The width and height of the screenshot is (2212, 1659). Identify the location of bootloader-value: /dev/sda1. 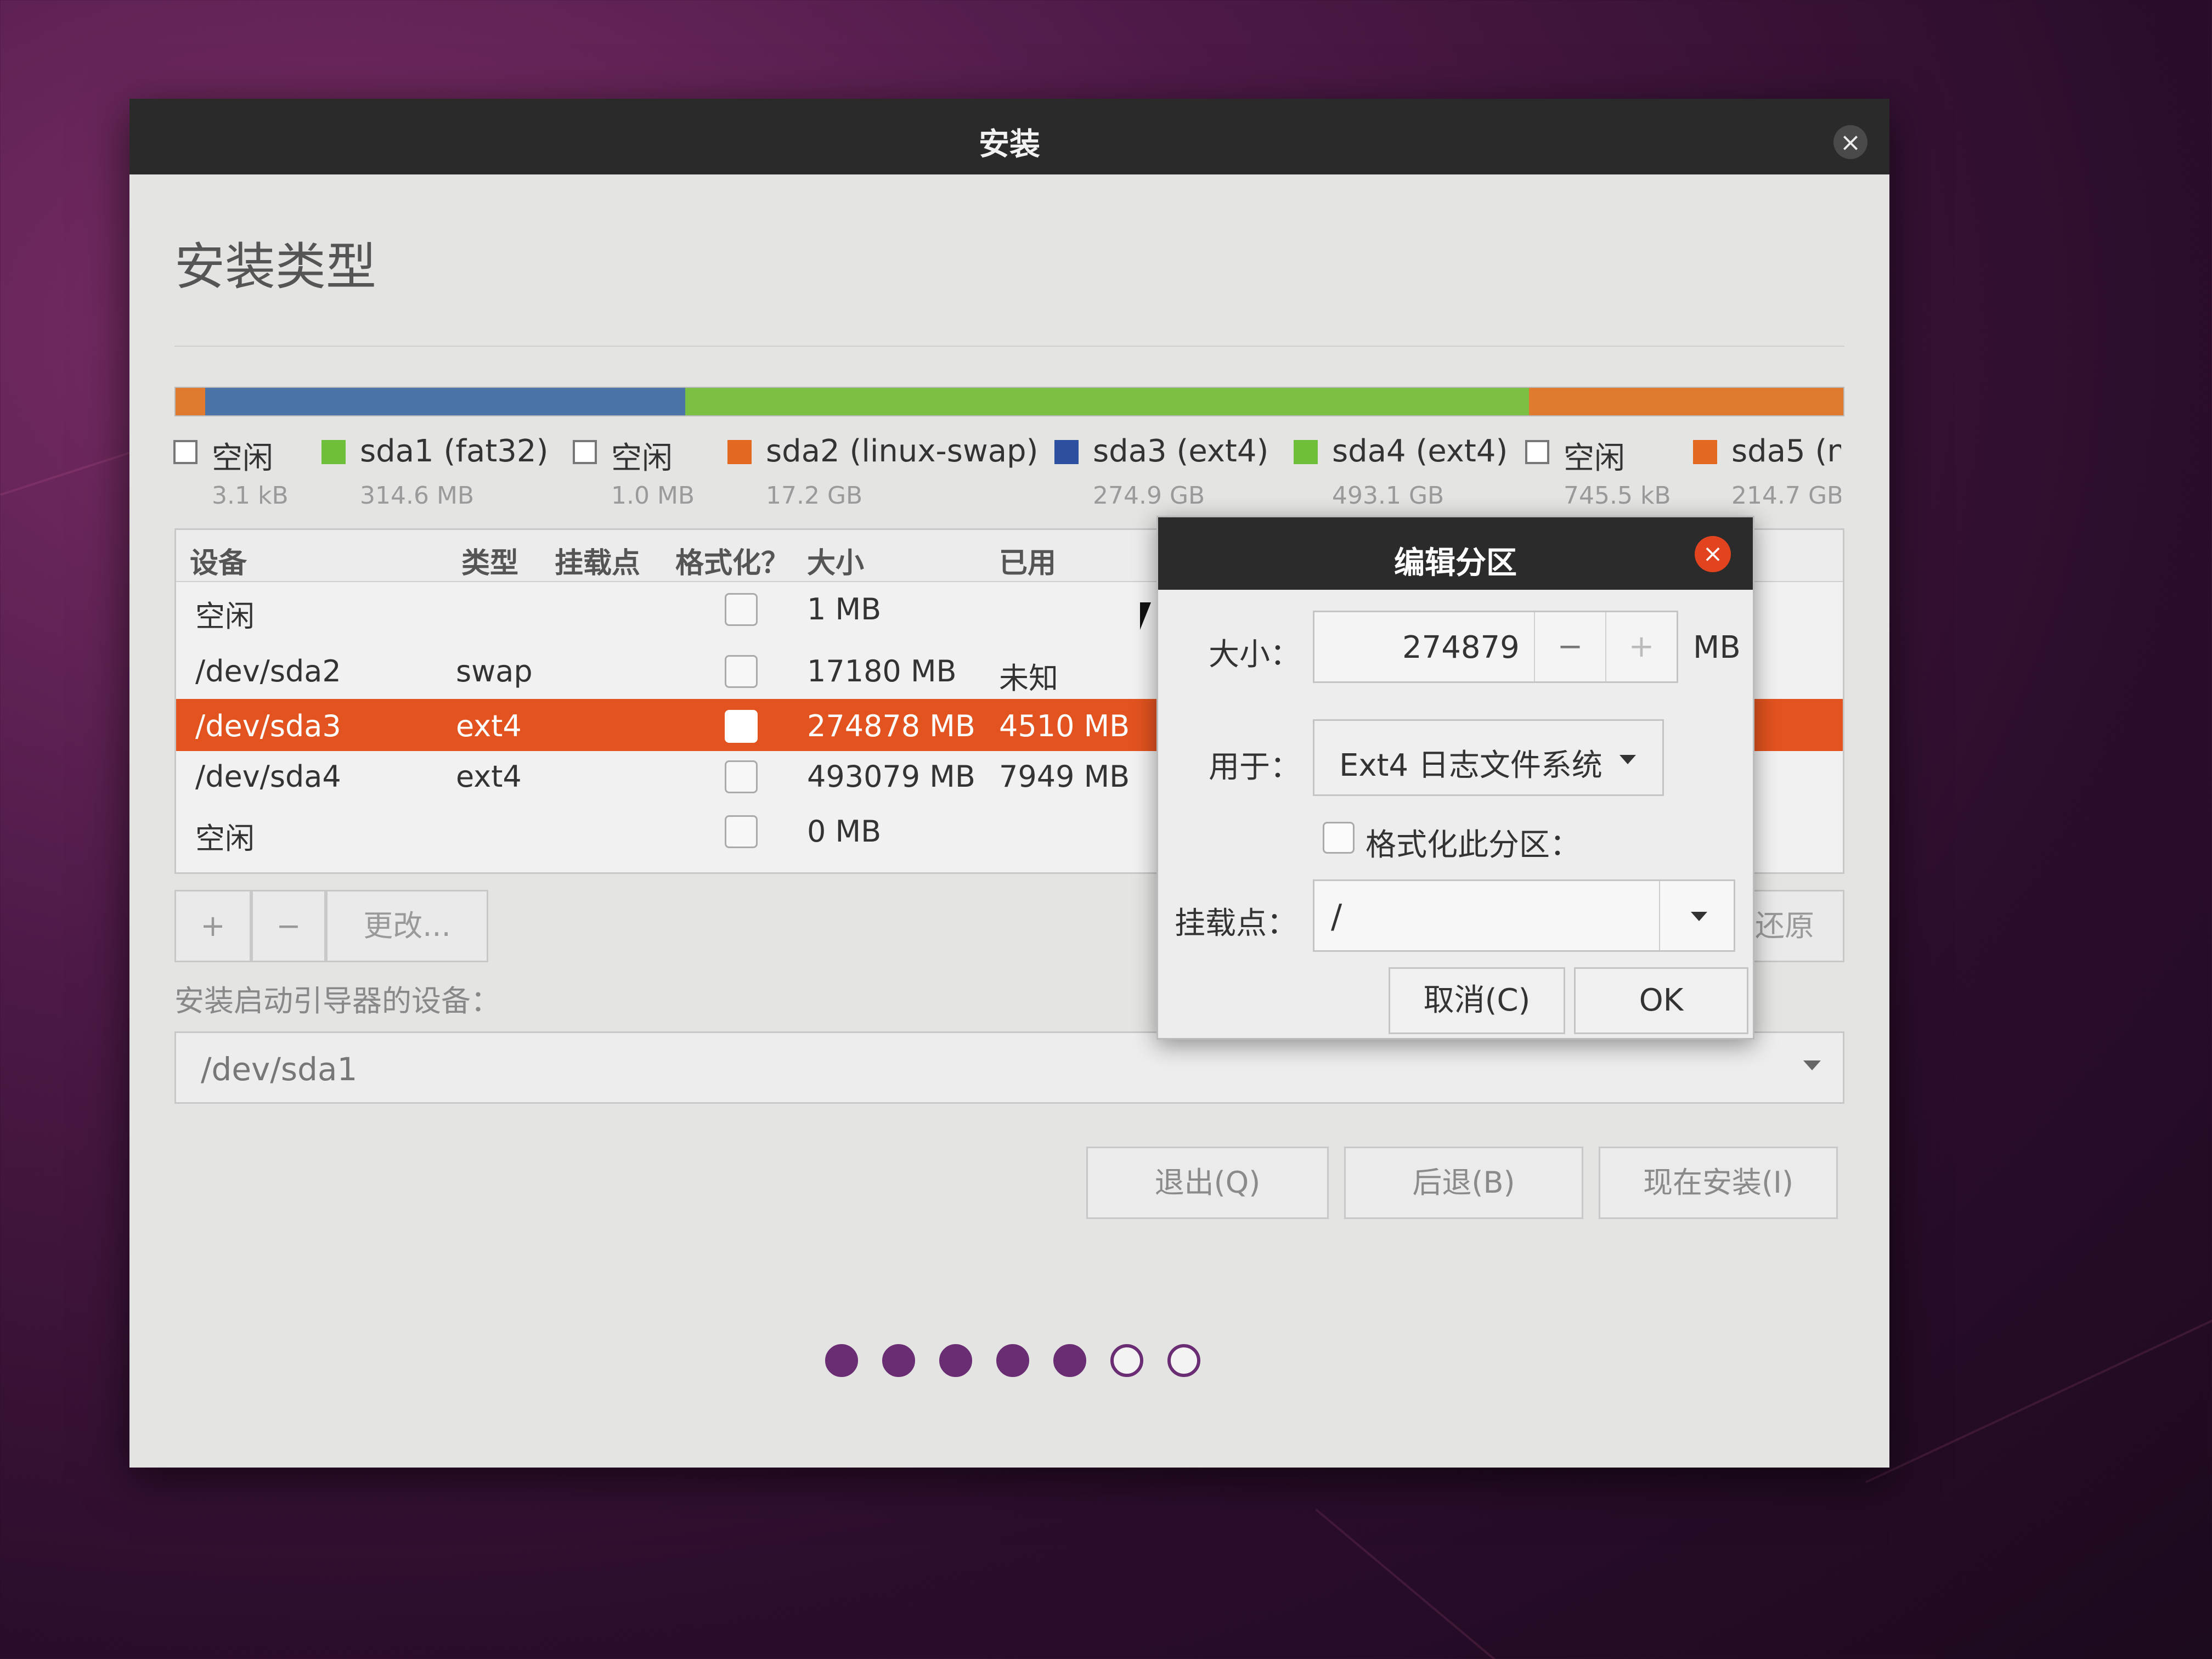
(279, 1069).